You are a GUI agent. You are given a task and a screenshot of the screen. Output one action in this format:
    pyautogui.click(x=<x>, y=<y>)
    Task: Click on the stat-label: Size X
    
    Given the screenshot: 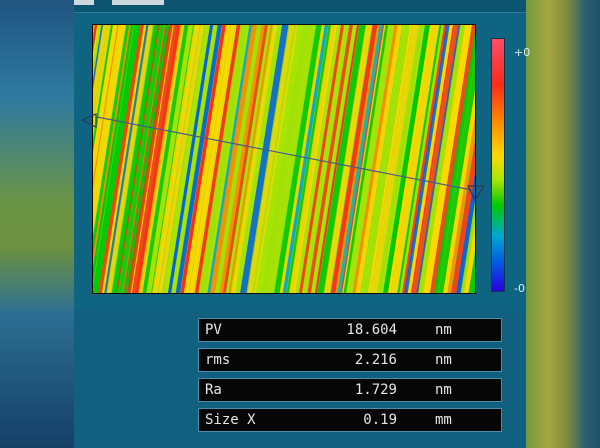 What is the action you would take?
    pyautogui.click(x=230, y=420)
    